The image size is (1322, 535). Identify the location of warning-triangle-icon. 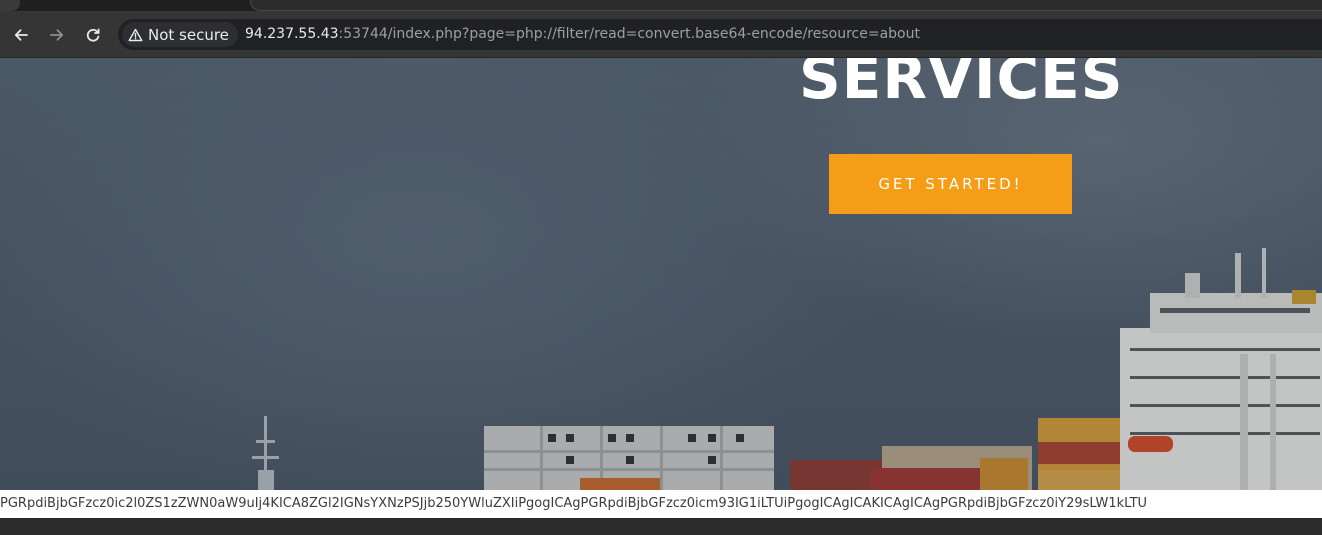
(135, 34).